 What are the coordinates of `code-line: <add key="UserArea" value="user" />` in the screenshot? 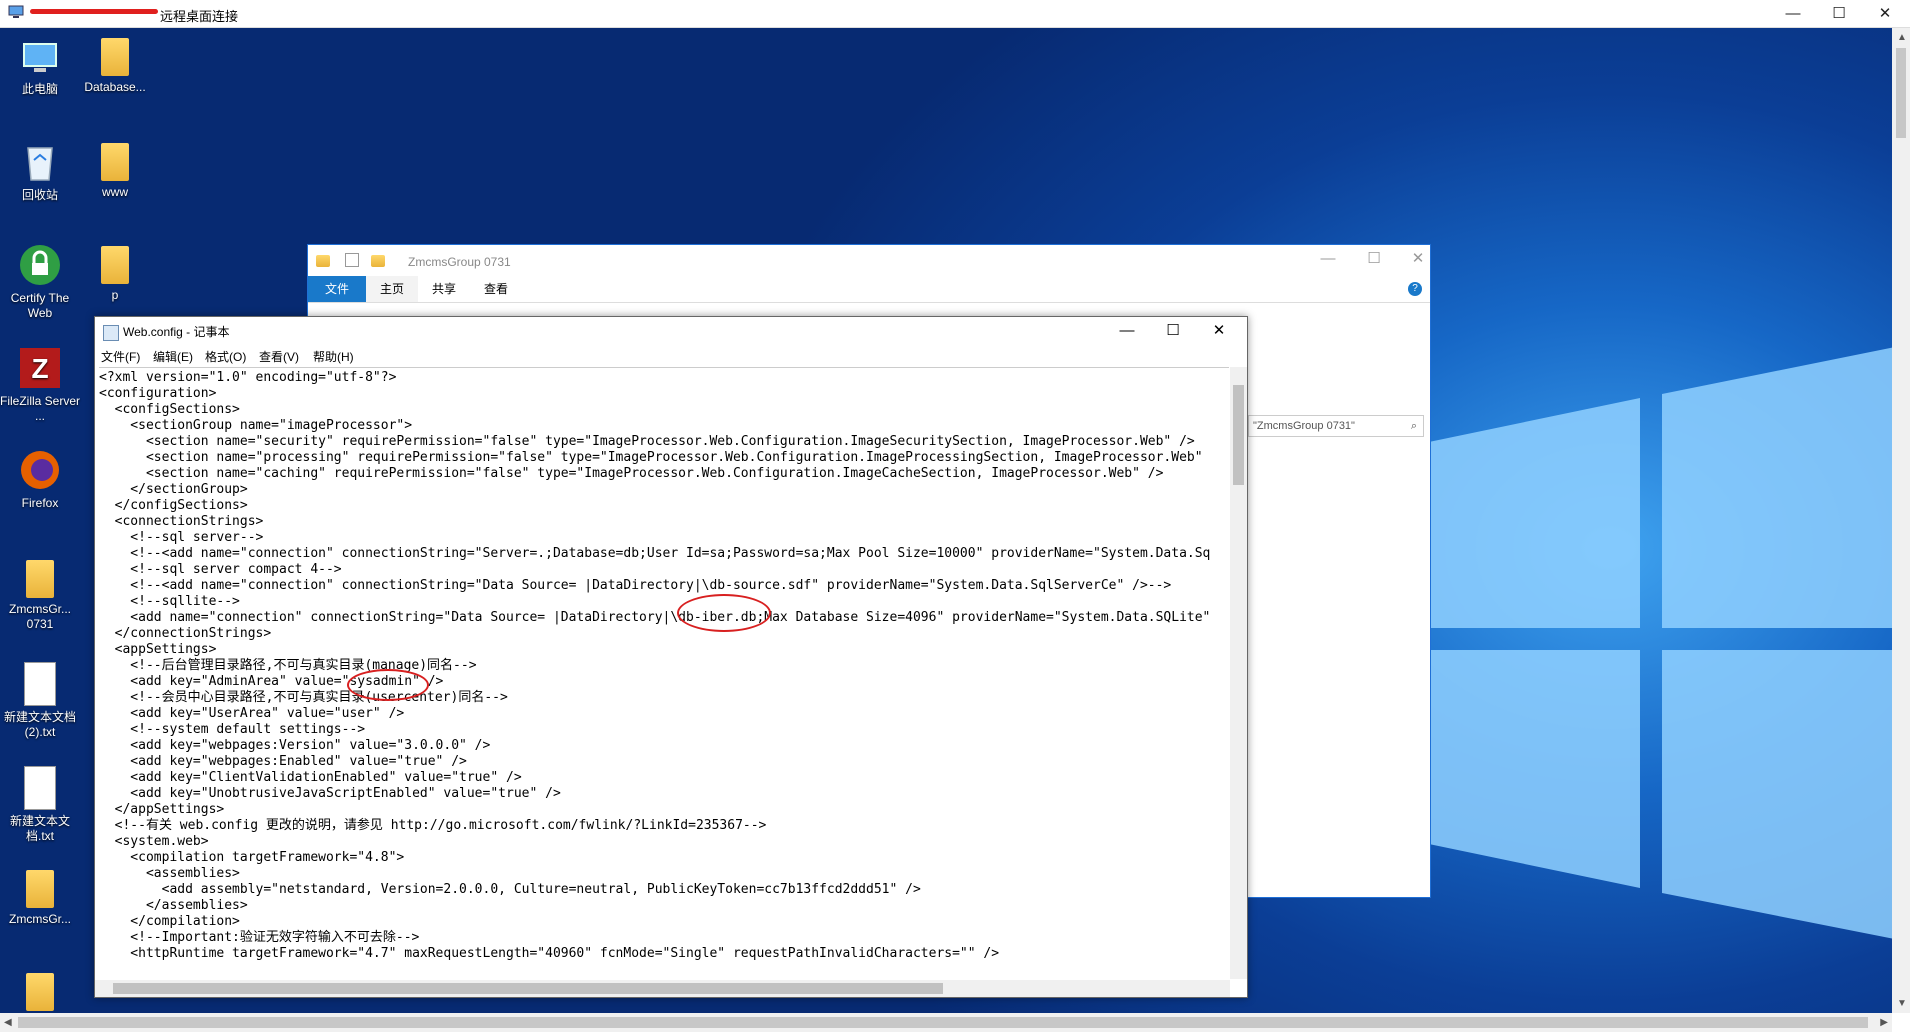 It's located at (252, 713).